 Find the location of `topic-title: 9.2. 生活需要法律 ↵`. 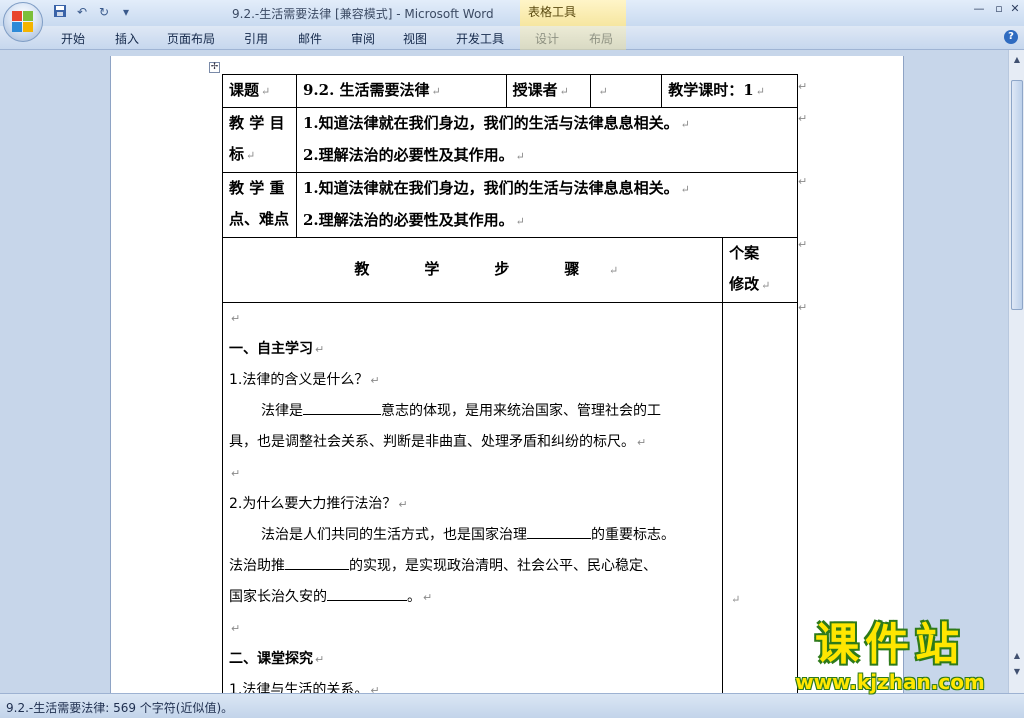

topic-title: 9.2. 生活需要法律 ↵ is located at coordinates (401, 91).